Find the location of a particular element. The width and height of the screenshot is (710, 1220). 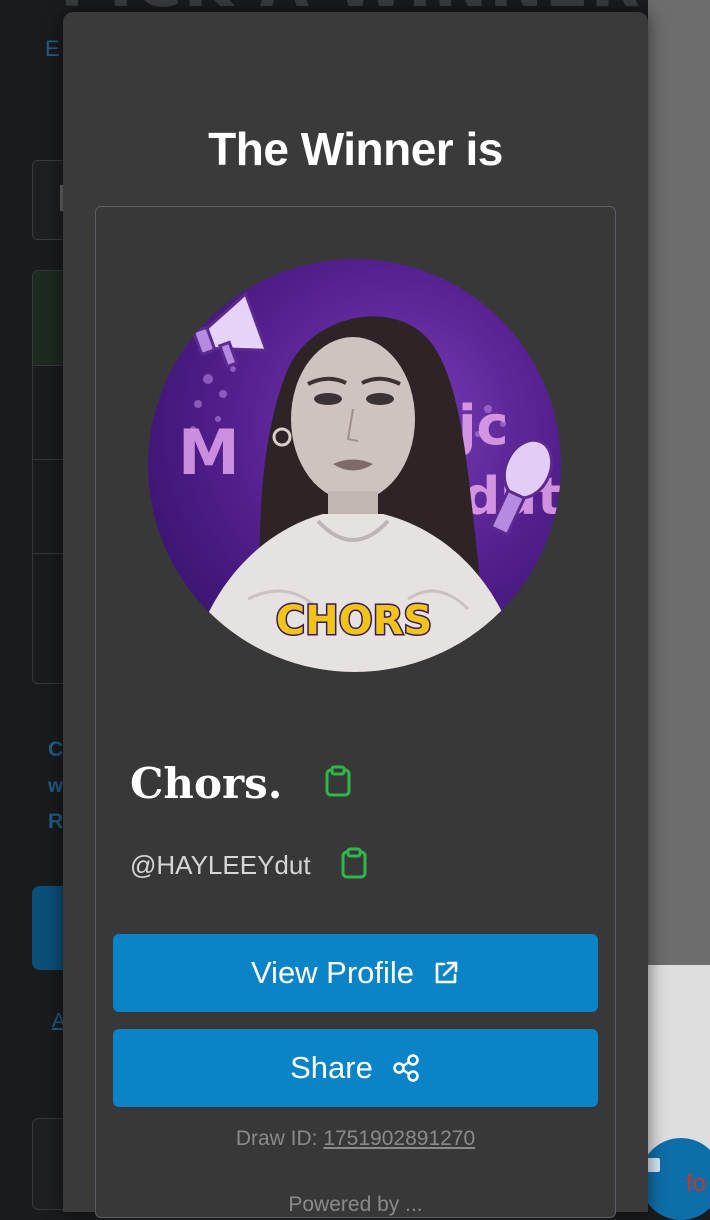

winner-name: Chors. is located at coordinates (206, 783).